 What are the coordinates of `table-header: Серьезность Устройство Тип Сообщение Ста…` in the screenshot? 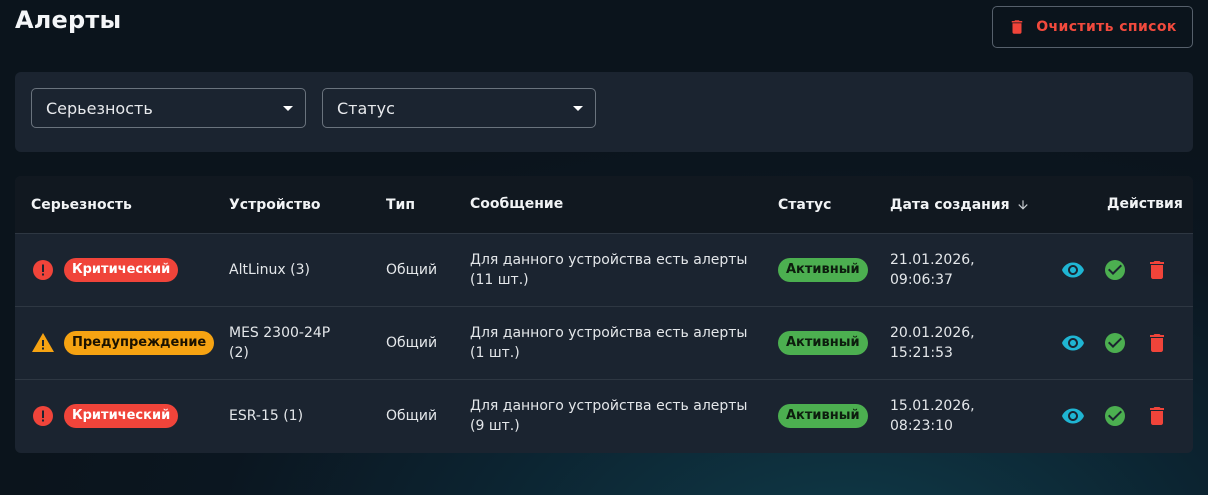 It's located at (604, 205).